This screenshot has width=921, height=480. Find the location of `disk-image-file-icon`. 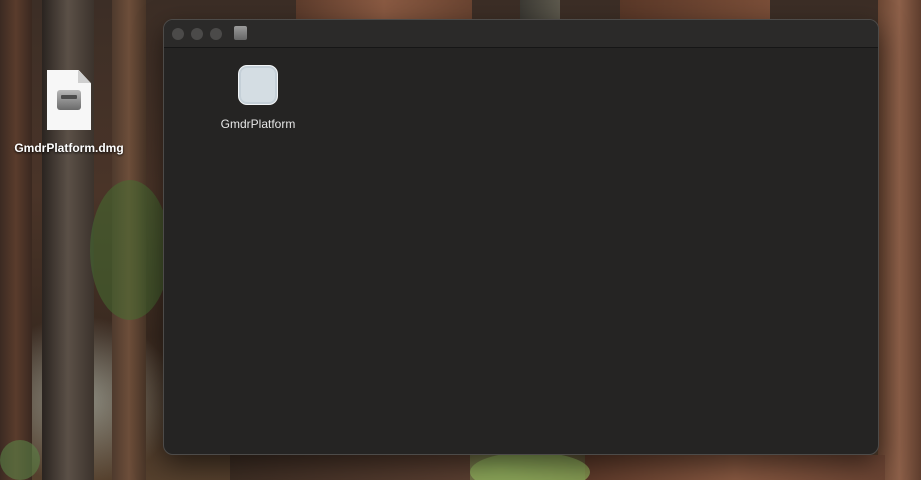

disk-image-file-icon is located at coordinates (69, 100).